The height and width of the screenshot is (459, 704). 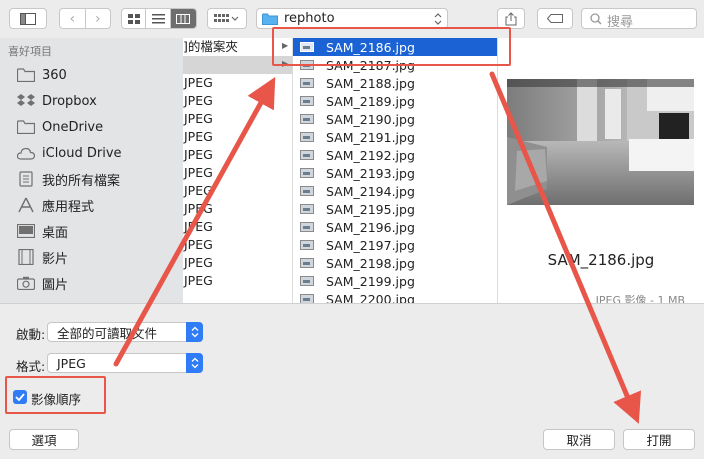 I want to click on chevron-left-icon: ‹, so click(x=72, y=18).